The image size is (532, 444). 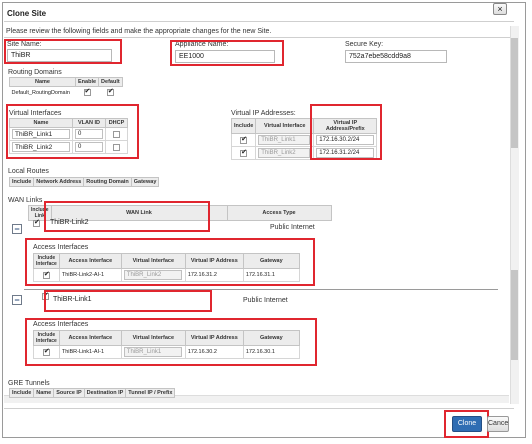 What do you see at coordinates (259, 37) in the screenshot?
I see `intro-divider` at bounding box center [259, 37].